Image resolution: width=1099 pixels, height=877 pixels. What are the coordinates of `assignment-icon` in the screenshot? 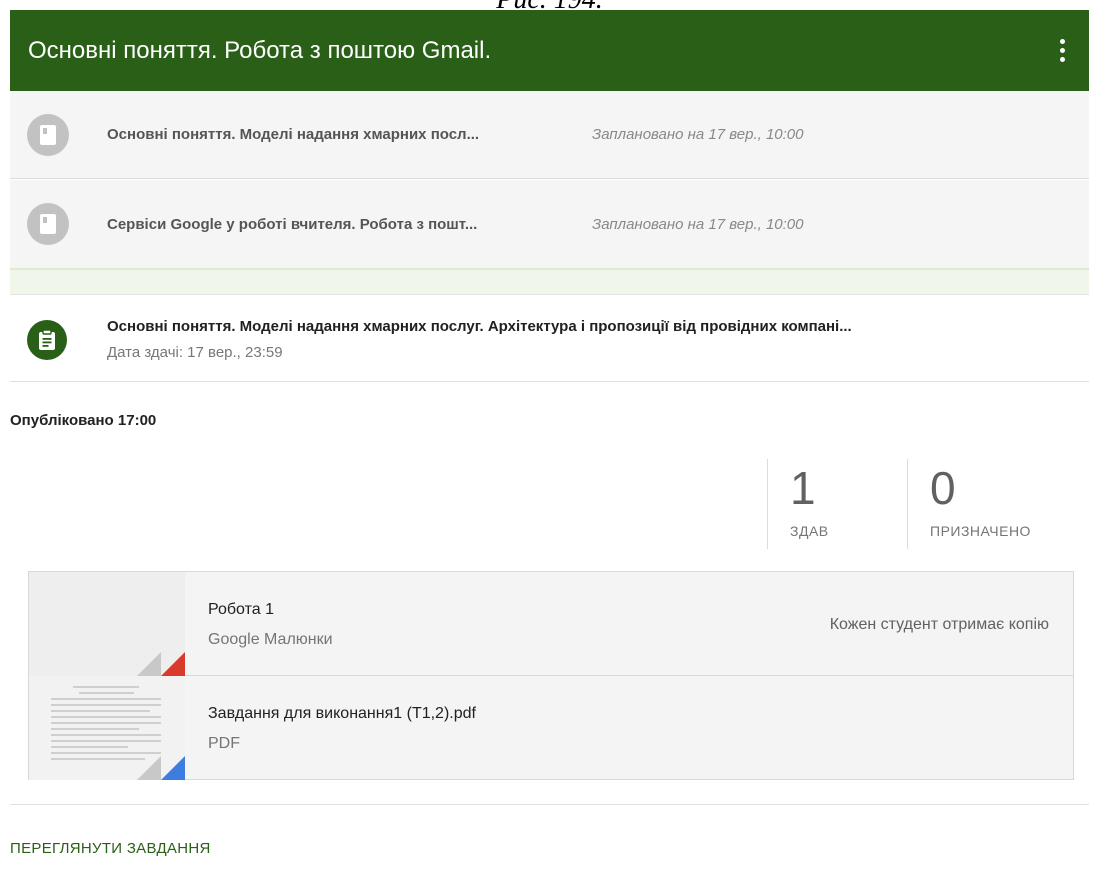 It's located at (47, 340).